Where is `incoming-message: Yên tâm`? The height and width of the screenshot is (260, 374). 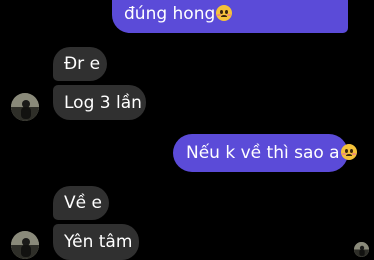 incoming-message: Yên tâm is located at coordinates (96, 242).